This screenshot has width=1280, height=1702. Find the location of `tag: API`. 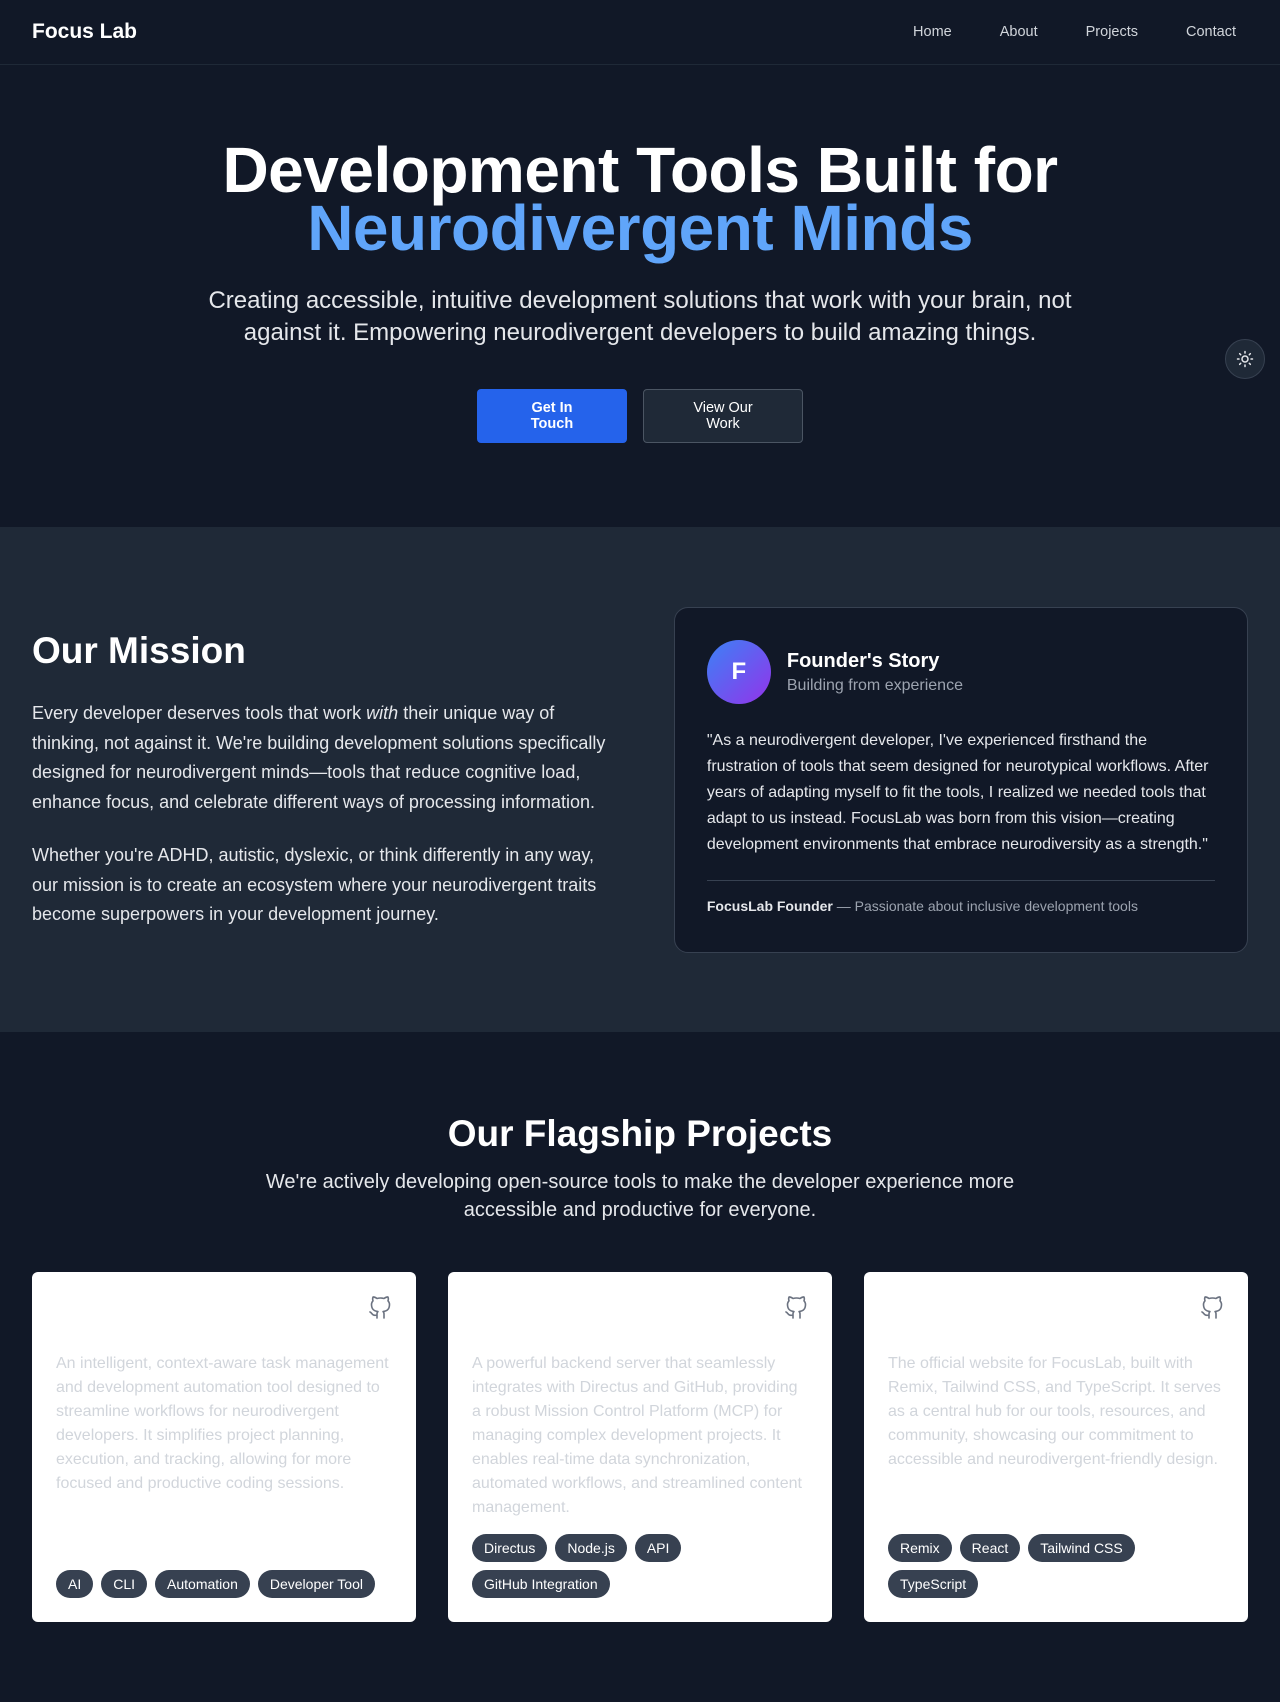

tag: API is located at coordinates (658, 1548).